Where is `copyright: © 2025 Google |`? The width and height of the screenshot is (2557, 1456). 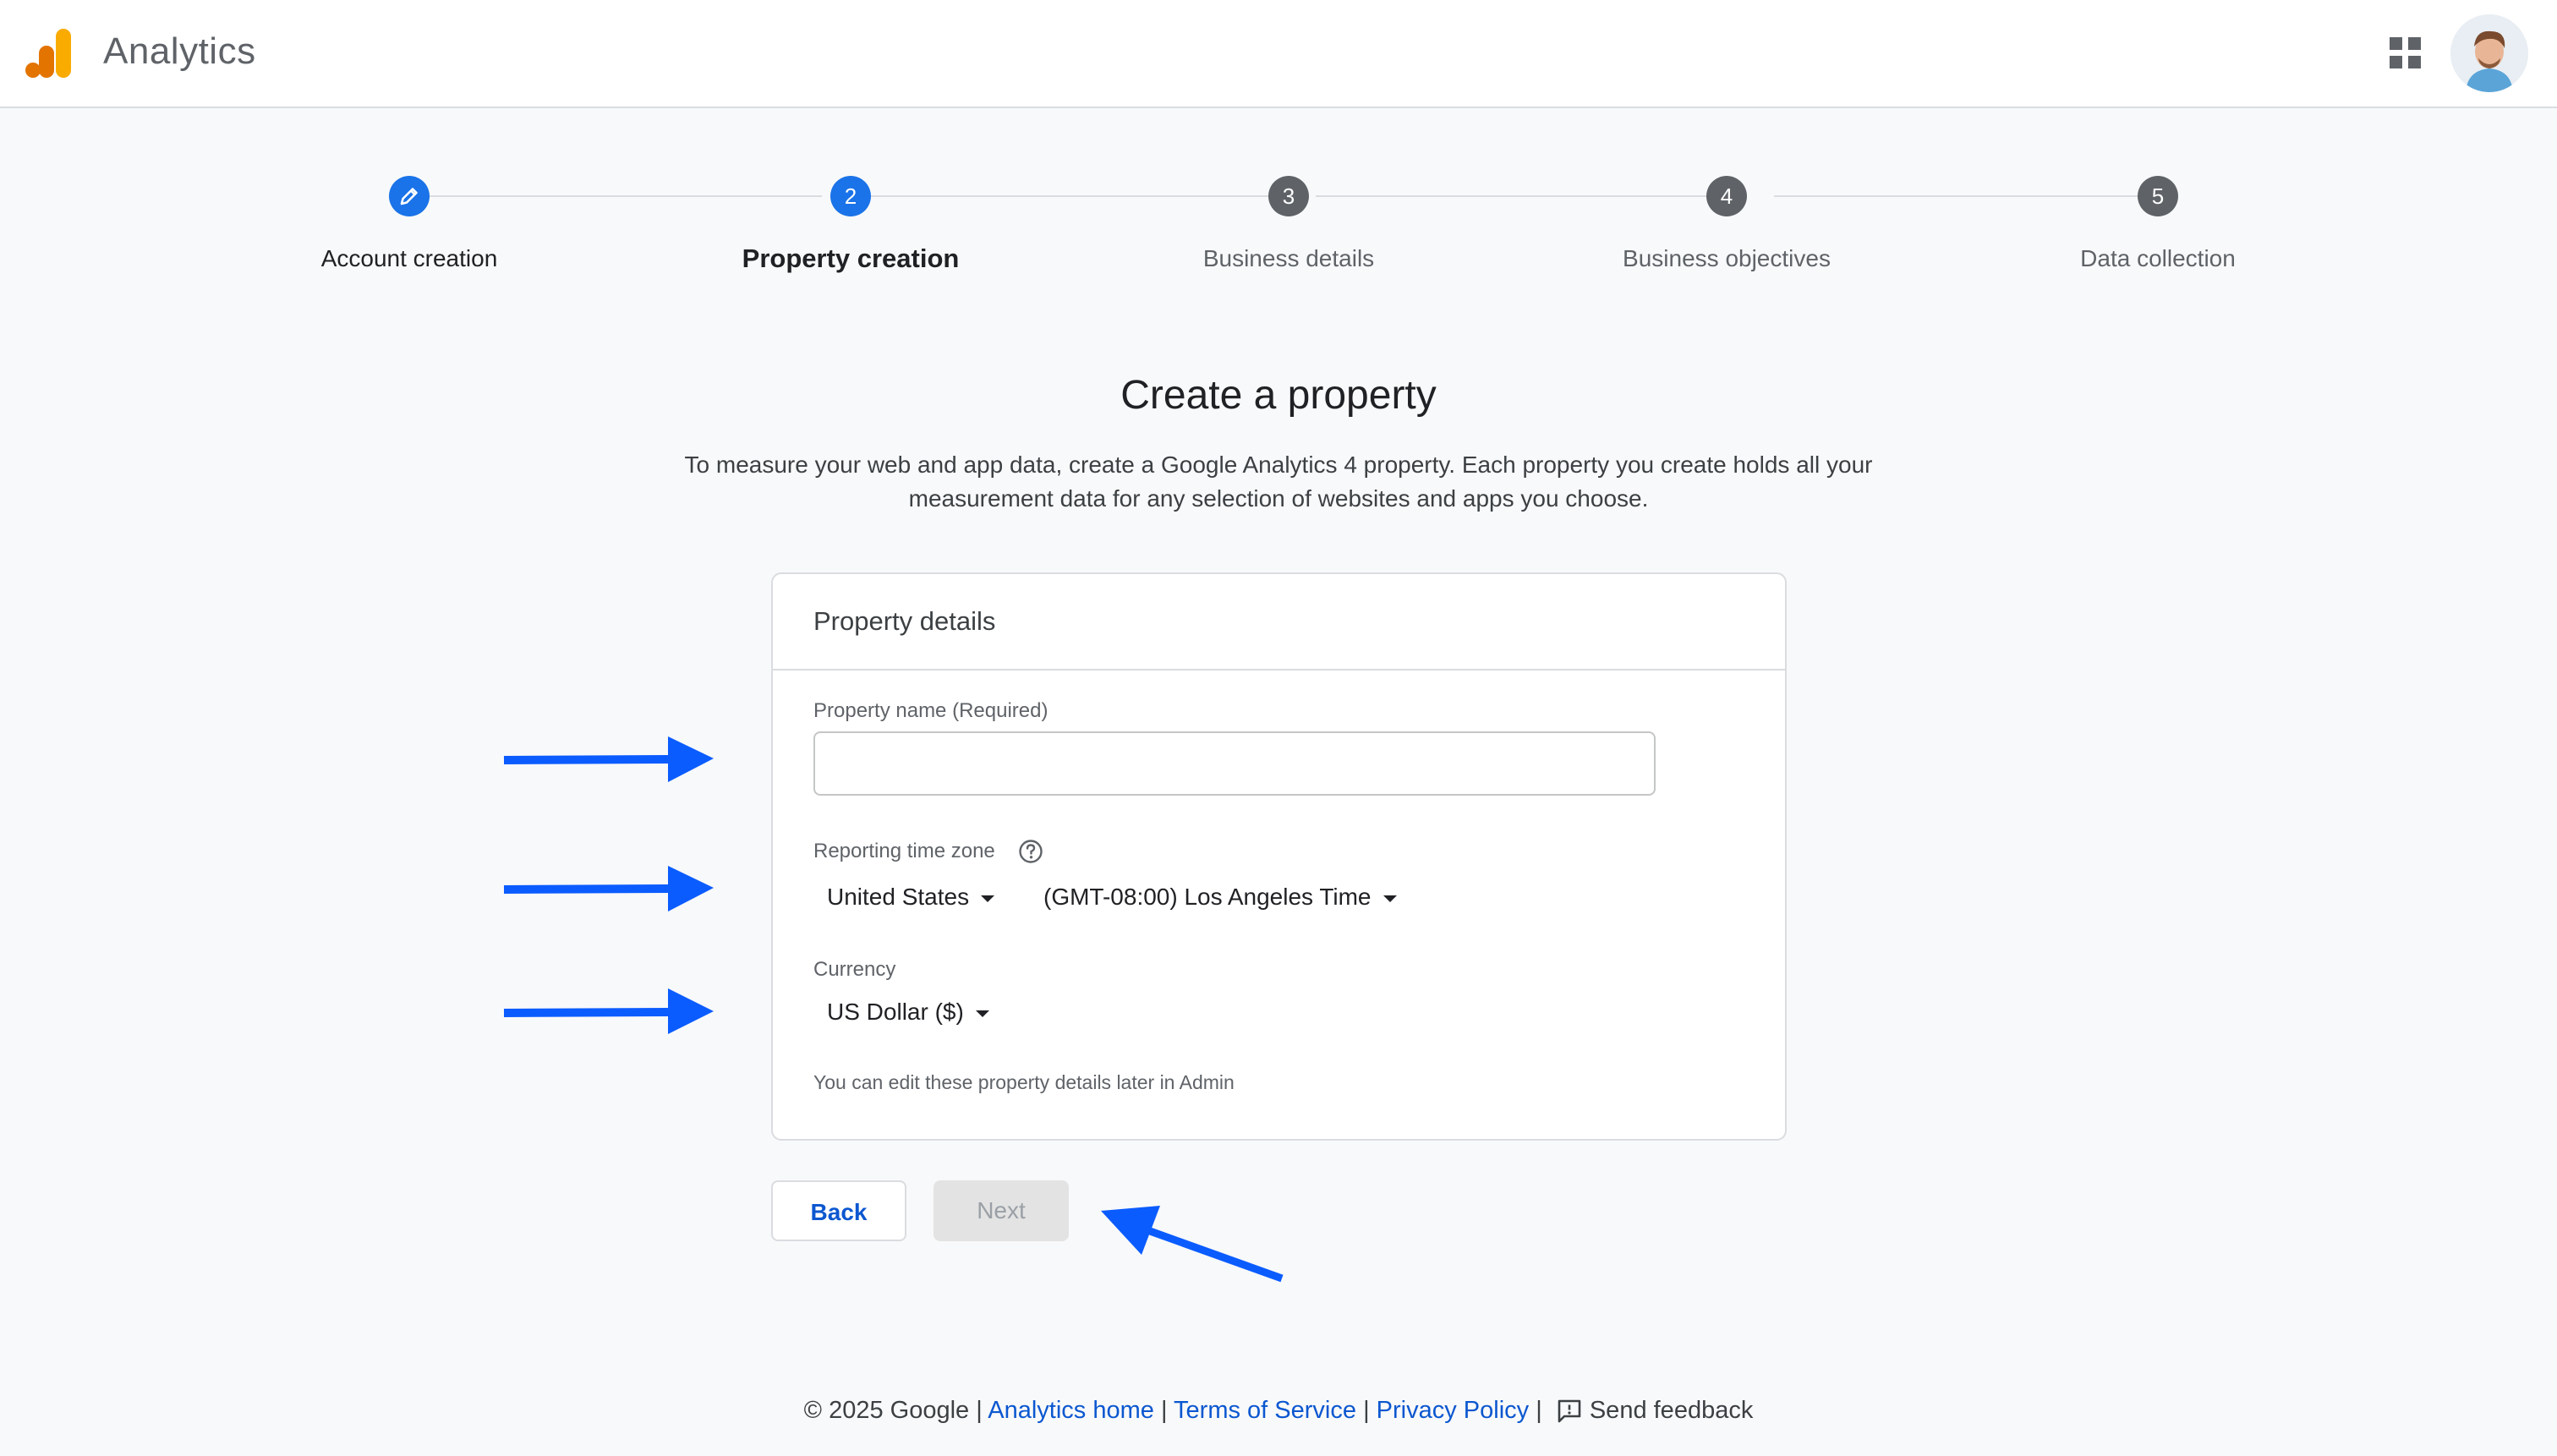 copyright: © 2025 Google | is located at coordinates (893, 1410).